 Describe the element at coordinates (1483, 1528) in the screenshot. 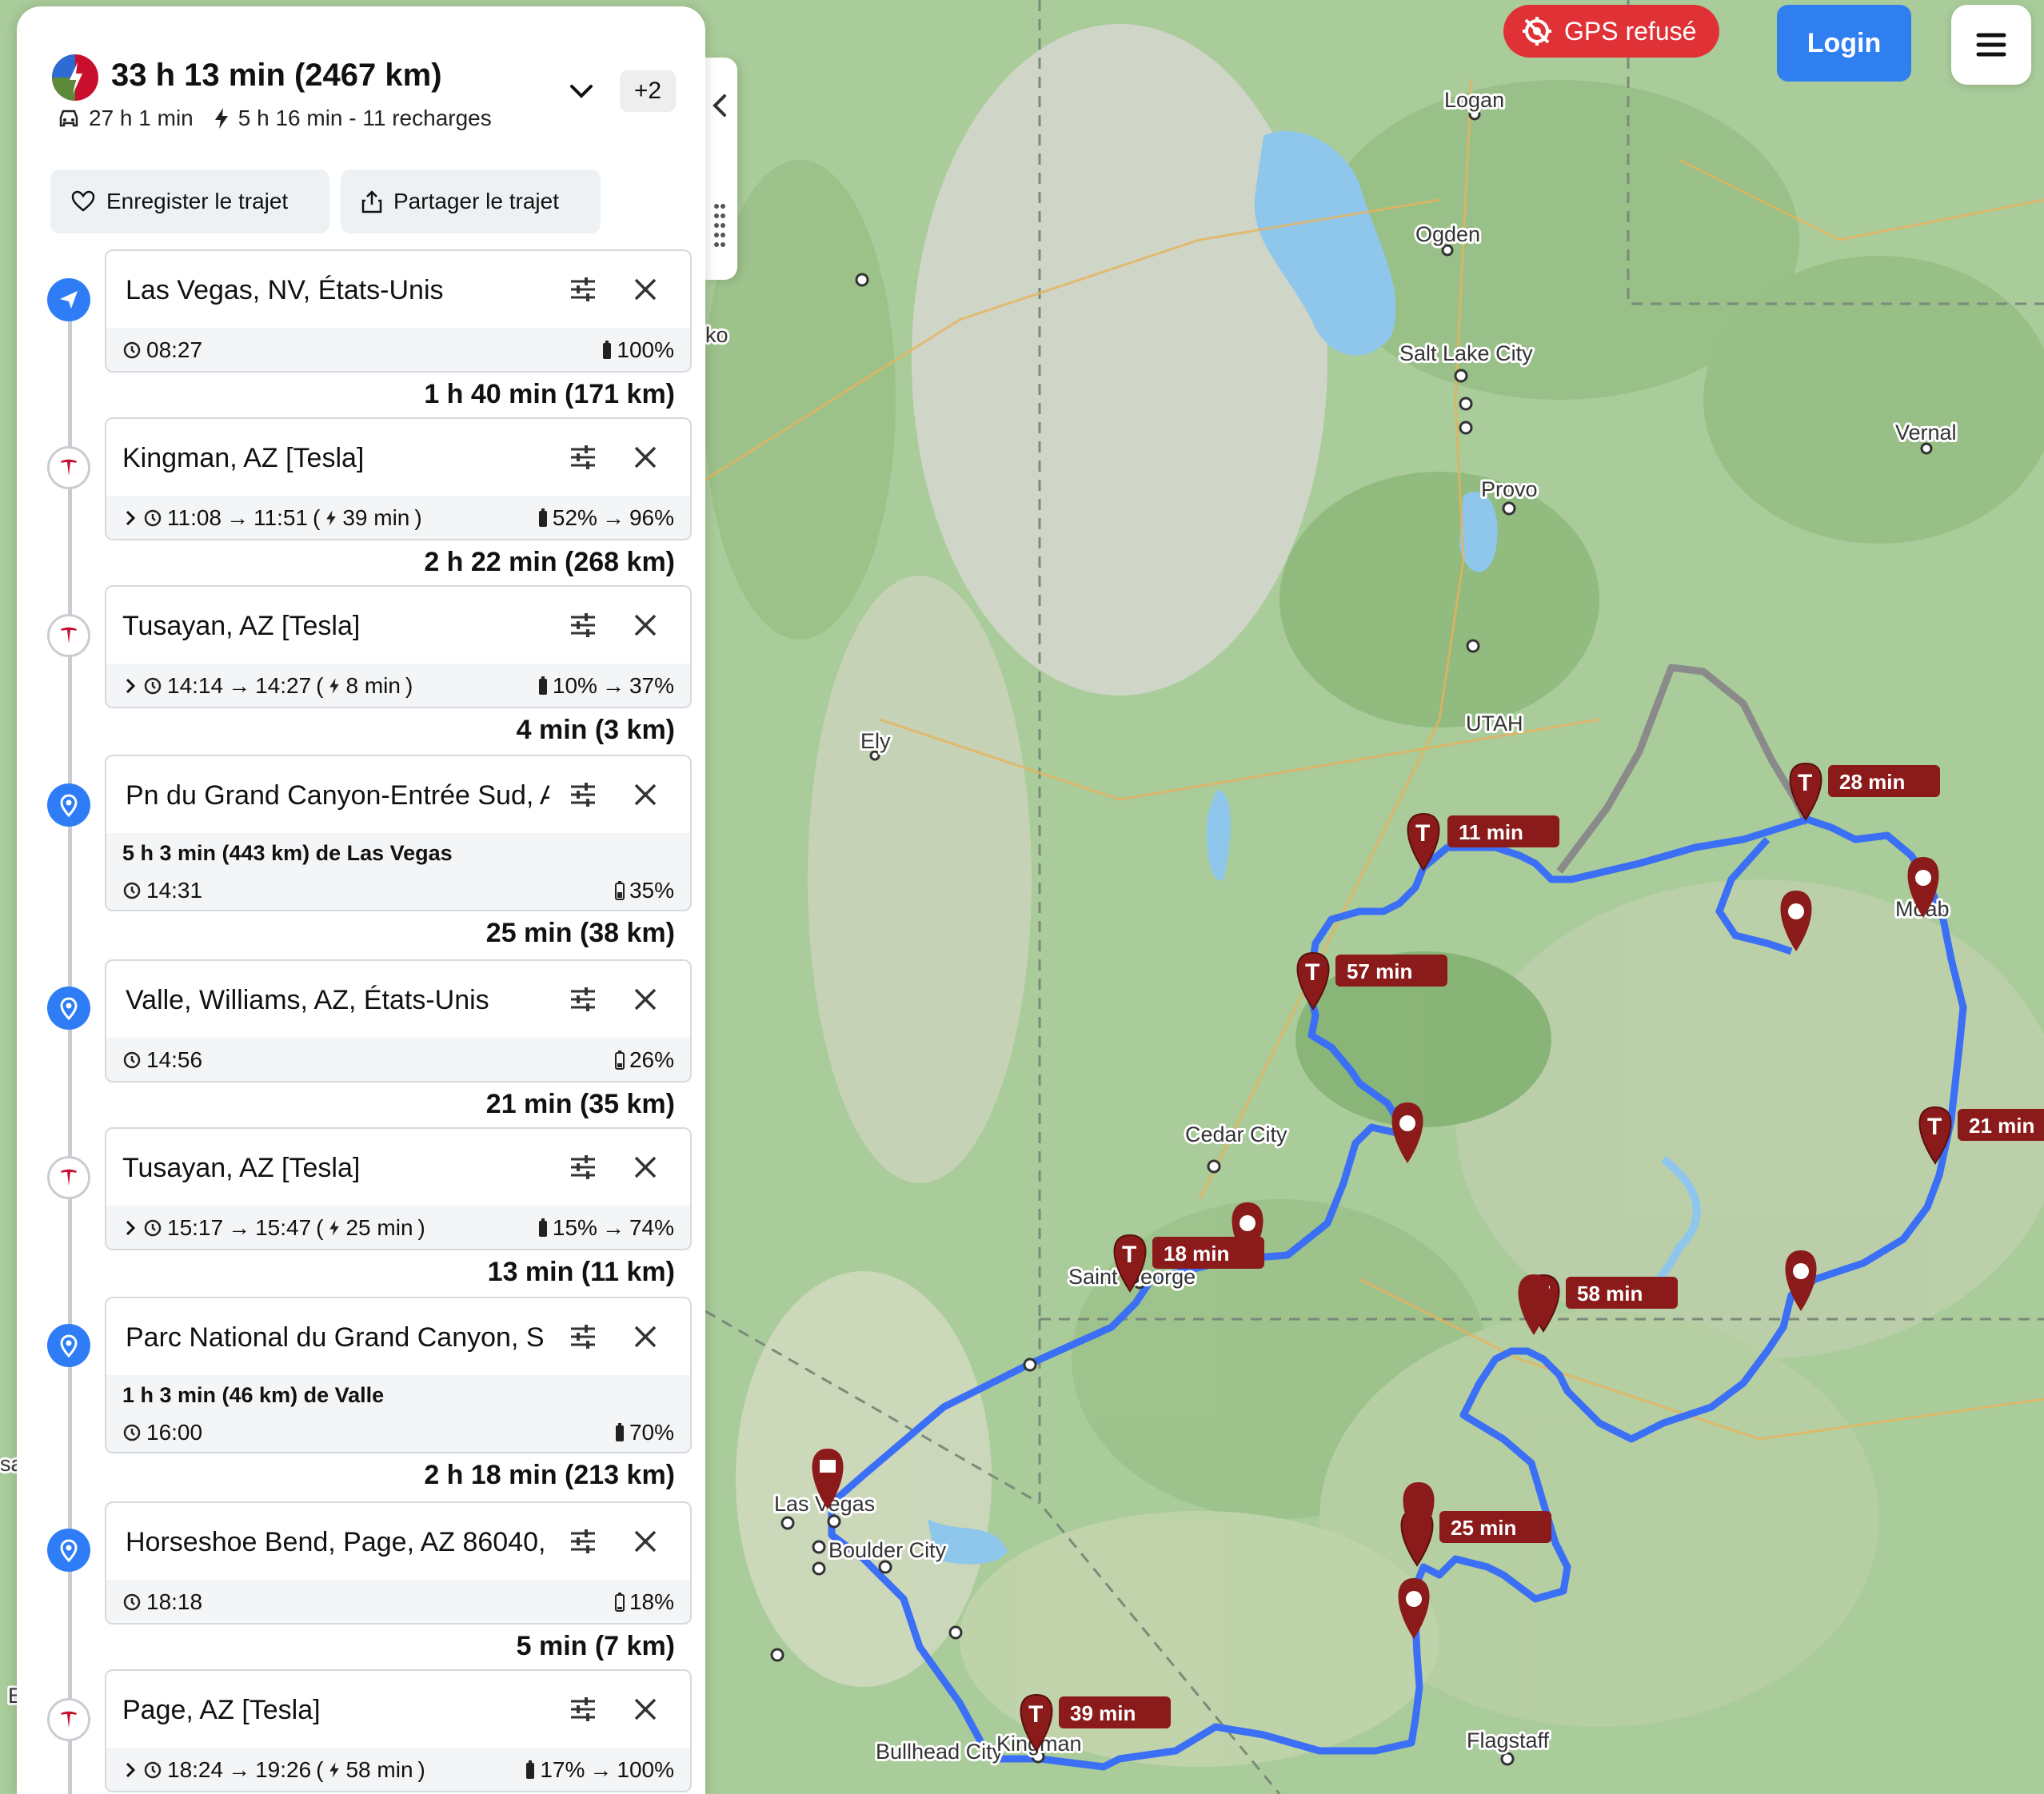

I see `svg-text: 25 min` at that location.